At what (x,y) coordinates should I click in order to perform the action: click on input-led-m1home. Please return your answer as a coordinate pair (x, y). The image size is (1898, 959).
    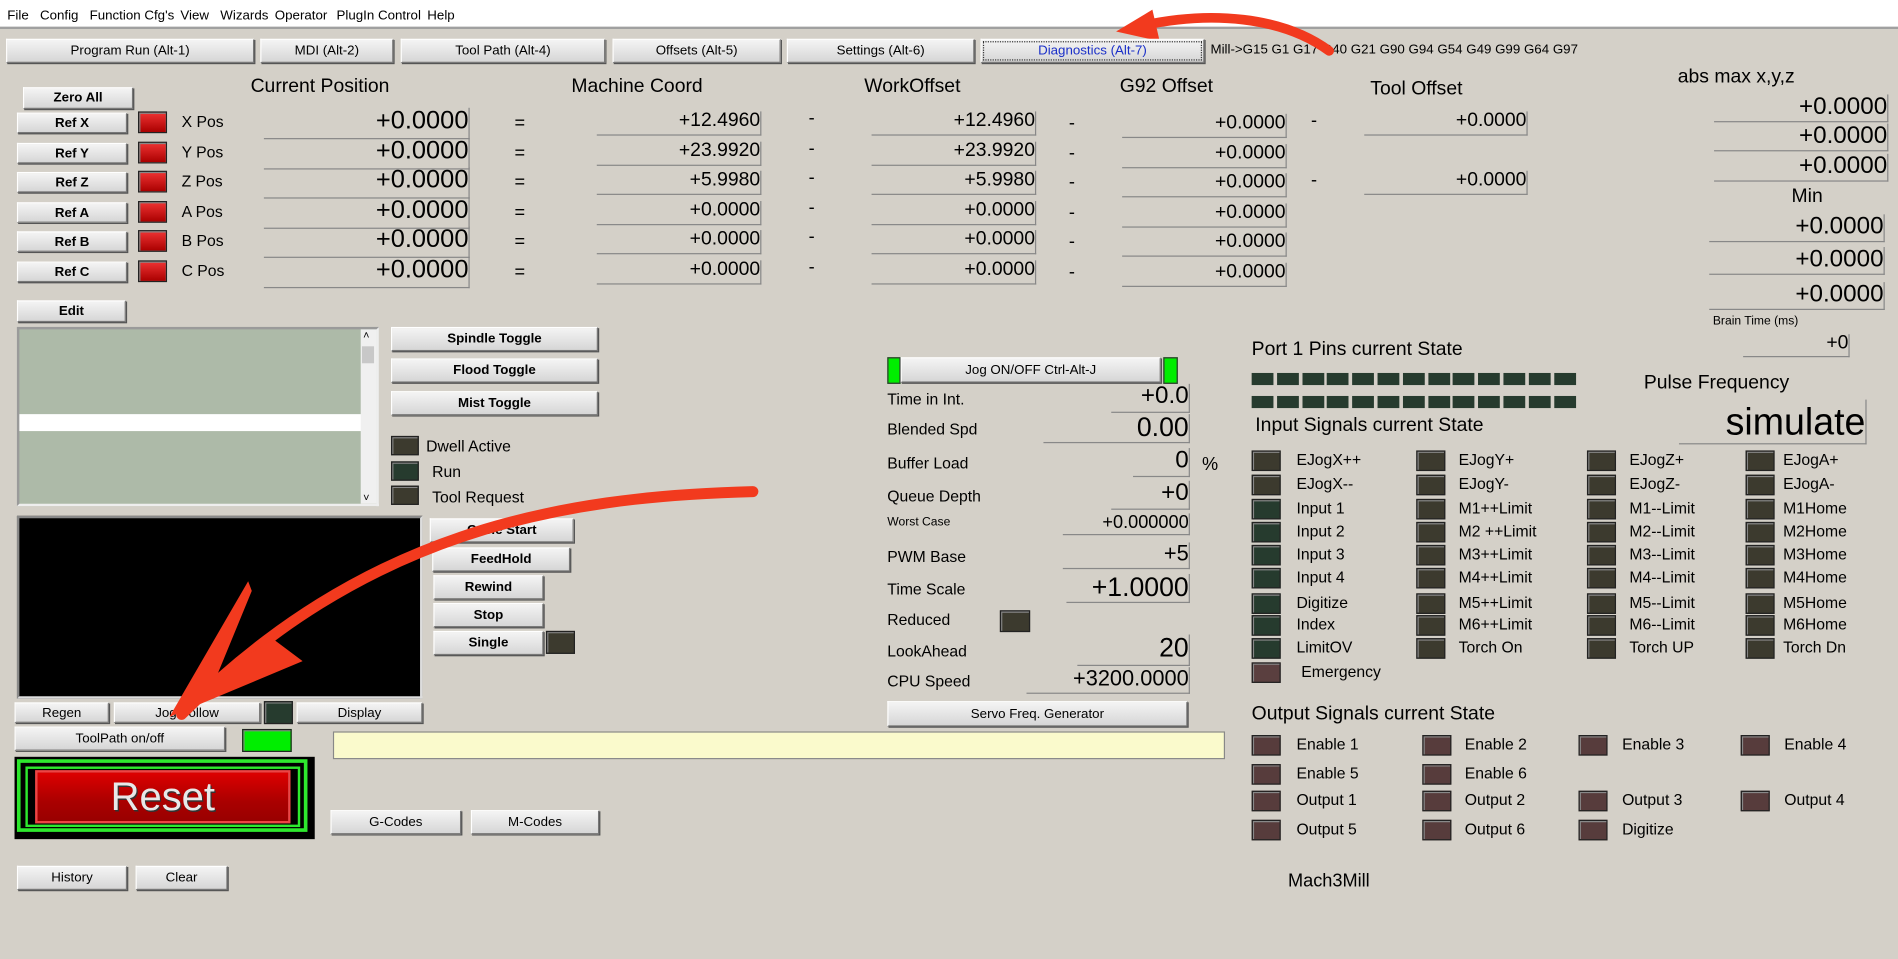
    Looking at the image, I should click on (1760, 509).